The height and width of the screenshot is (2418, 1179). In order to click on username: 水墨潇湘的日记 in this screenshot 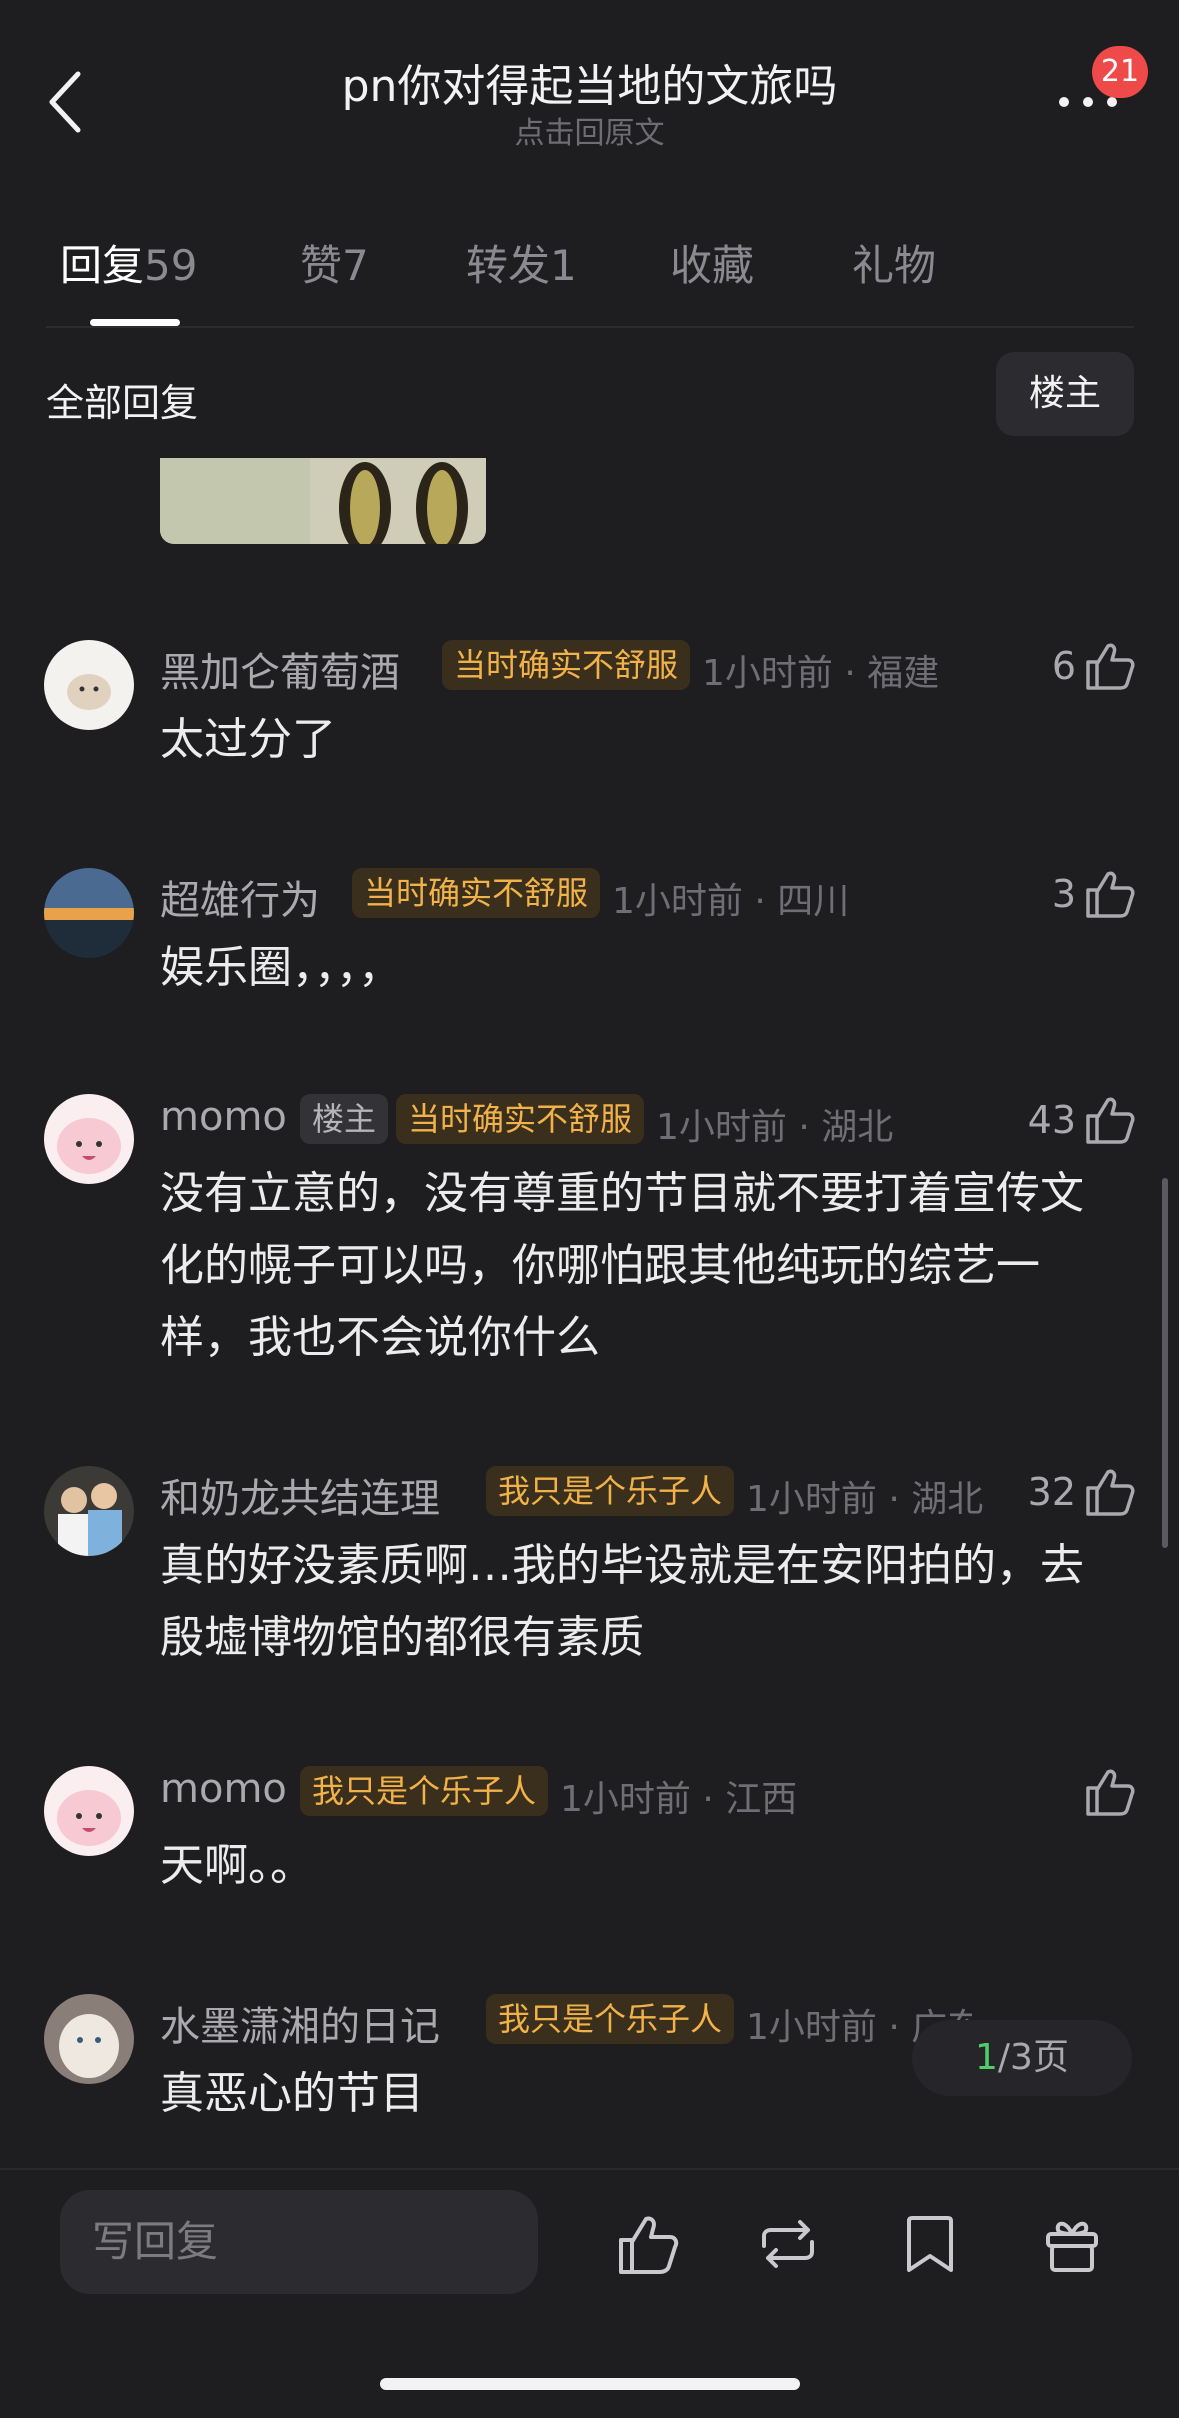, I will do `click(300, 2023)`.